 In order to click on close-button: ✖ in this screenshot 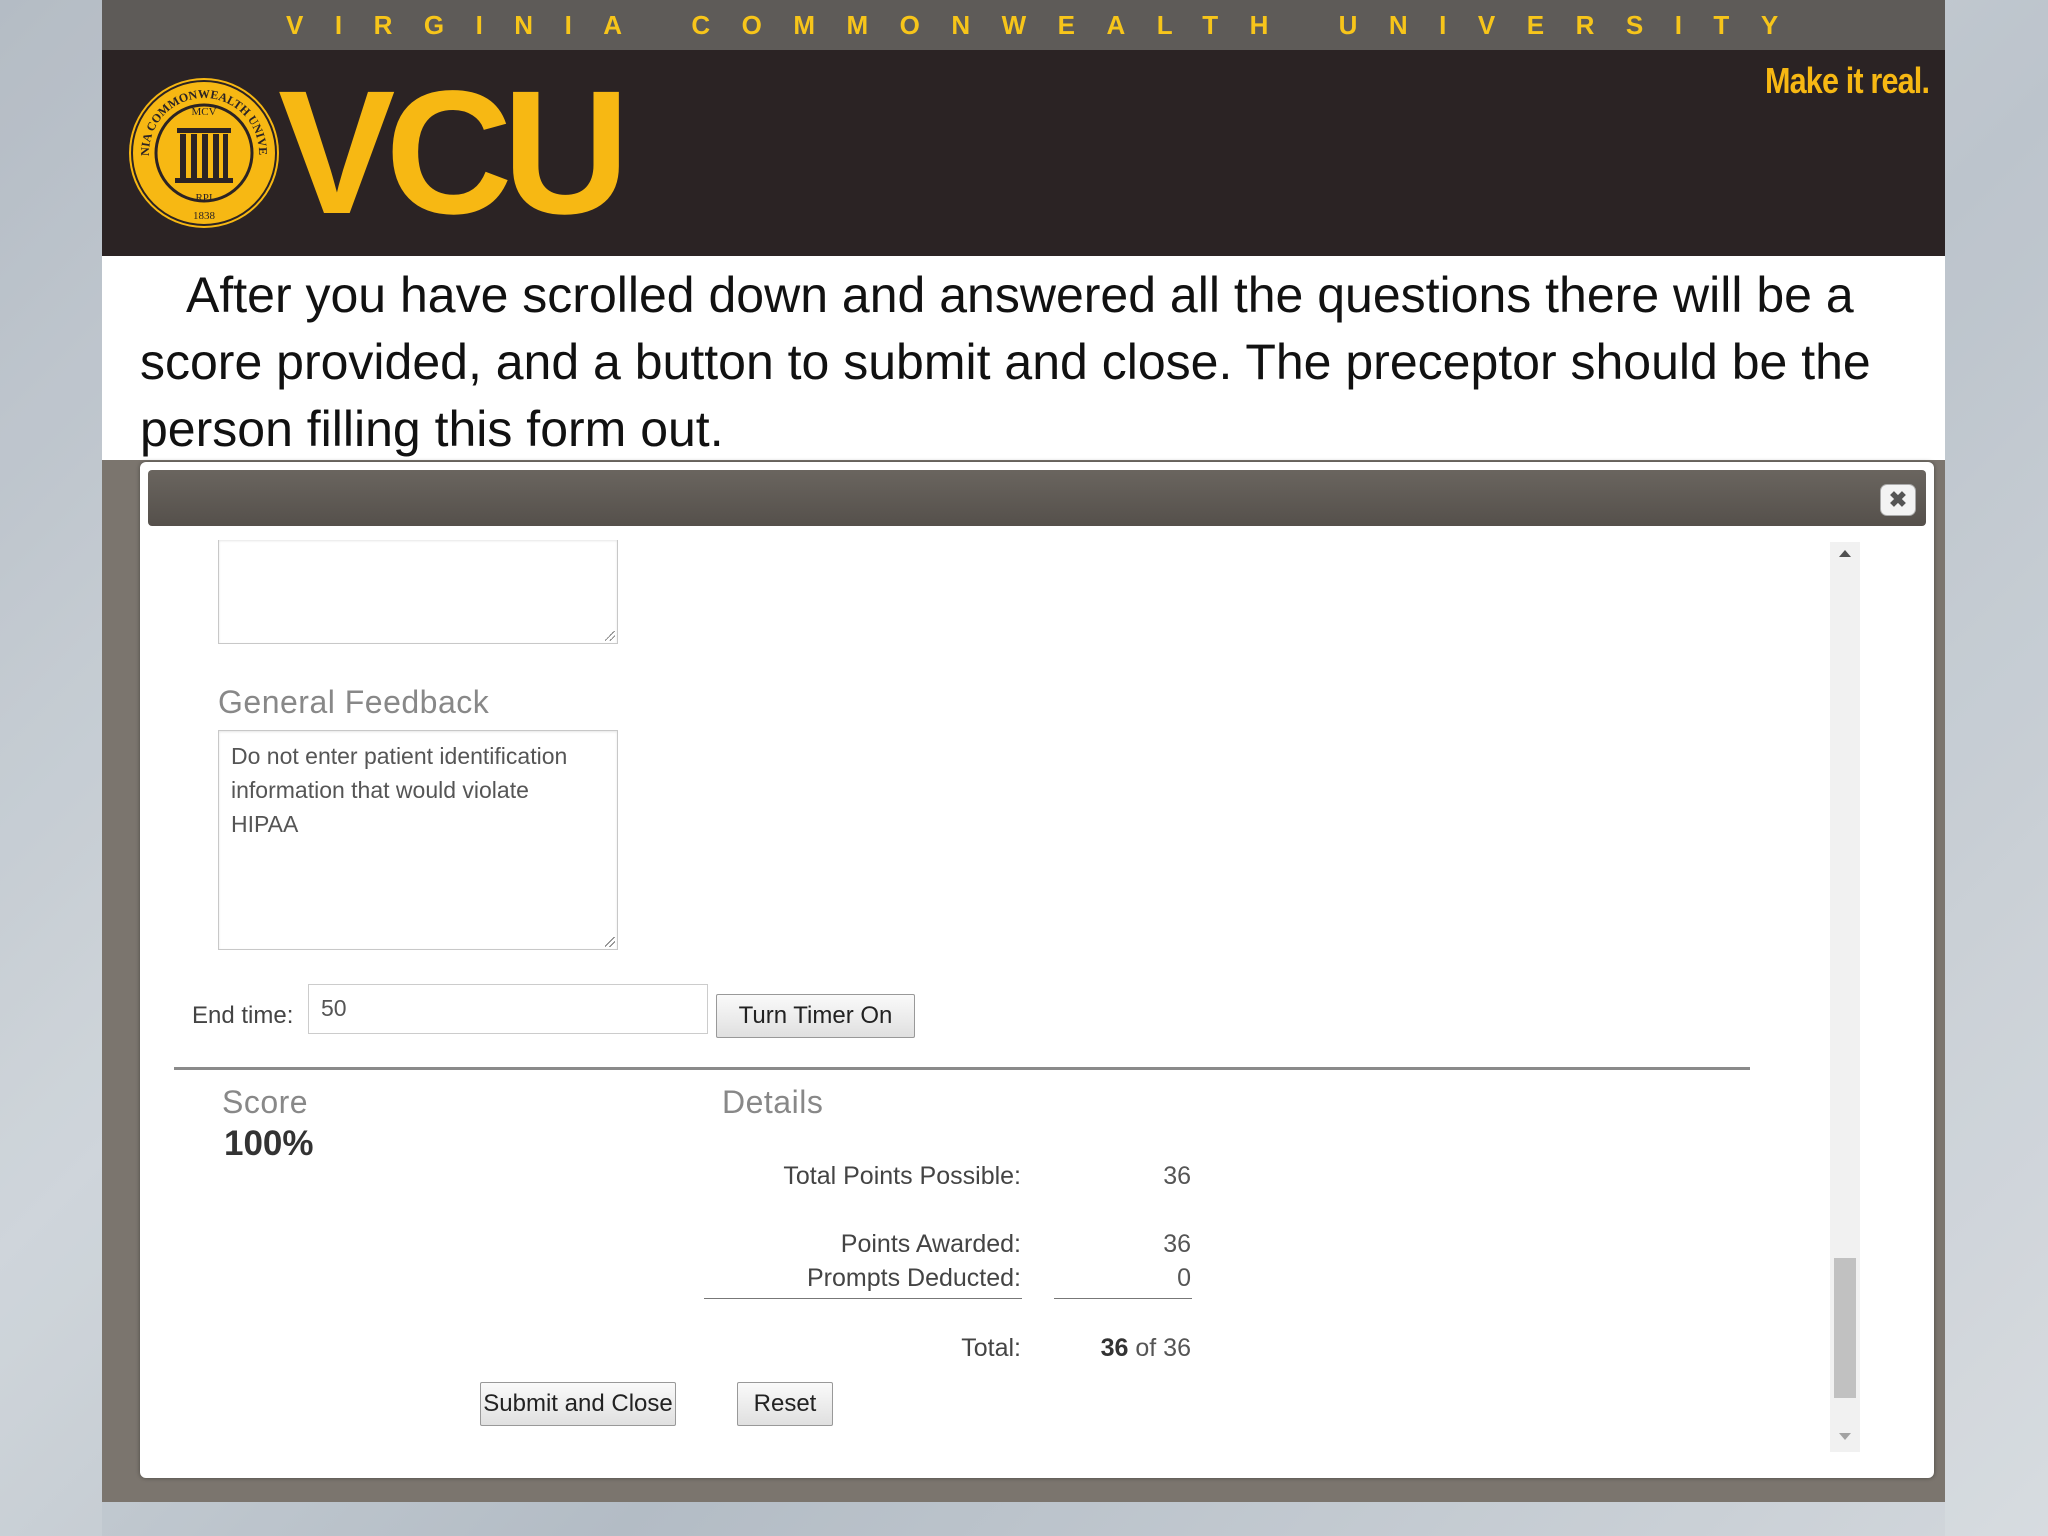, I will do `click(1898, 500)`.